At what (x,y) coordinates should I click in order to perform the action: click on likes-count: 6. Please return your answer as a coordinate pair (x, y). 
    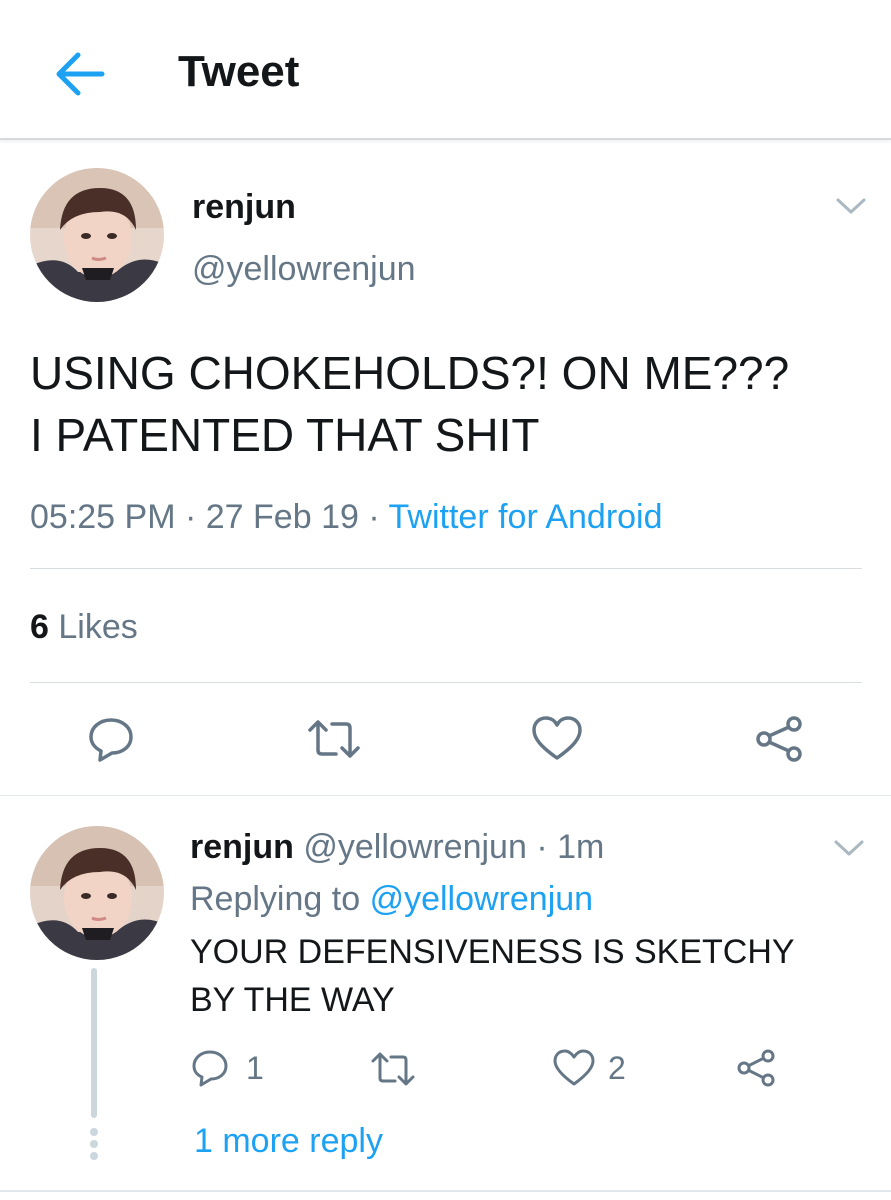
    Looking at the image, I should click on (39, 627).